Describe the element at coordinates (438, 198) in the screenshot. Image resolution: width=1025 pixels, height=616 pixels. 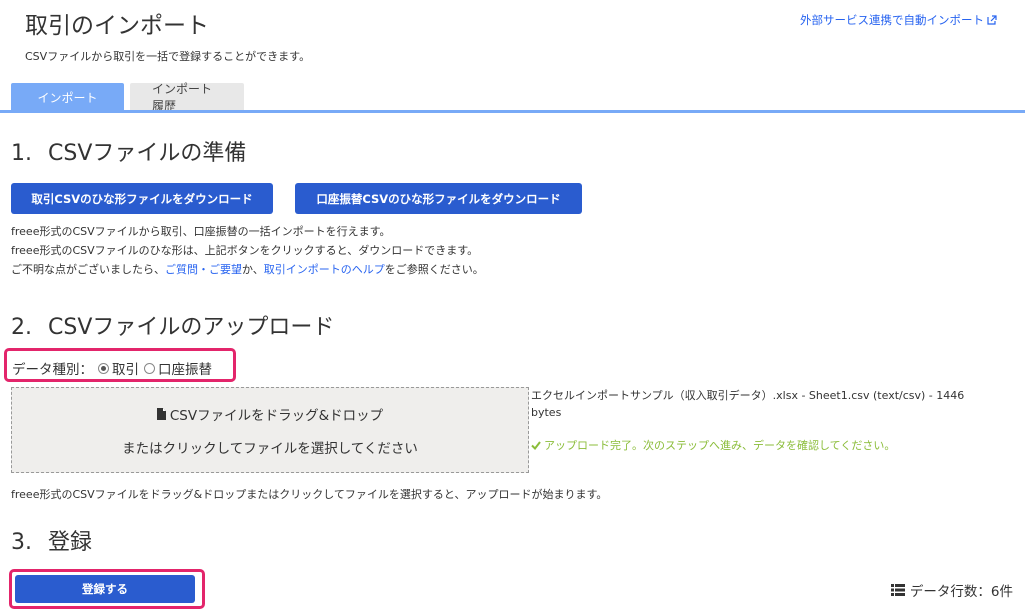
I see `download-transfers-template-button: 口座振替CSVのひな形ファイルをダウンロード` at that location.